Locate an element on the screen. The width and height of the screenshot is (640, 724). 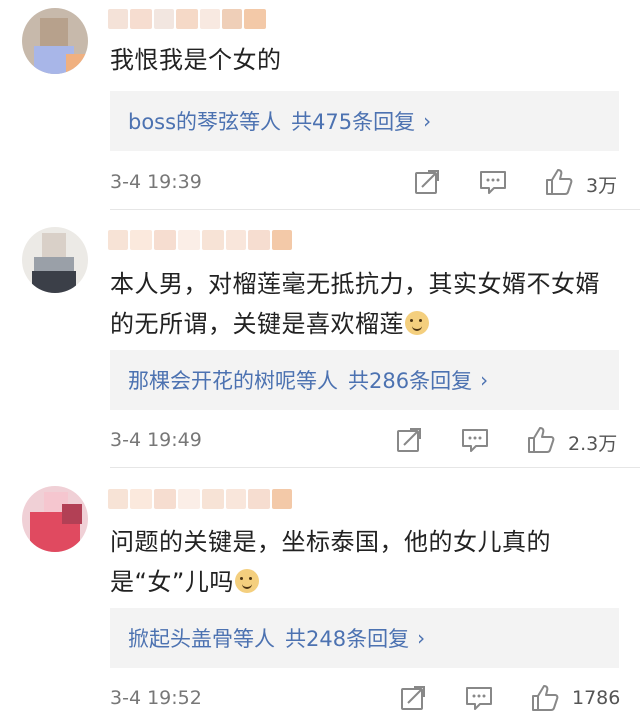
timestamp: 3-4 19:39 is located at coordinates (156, 182).